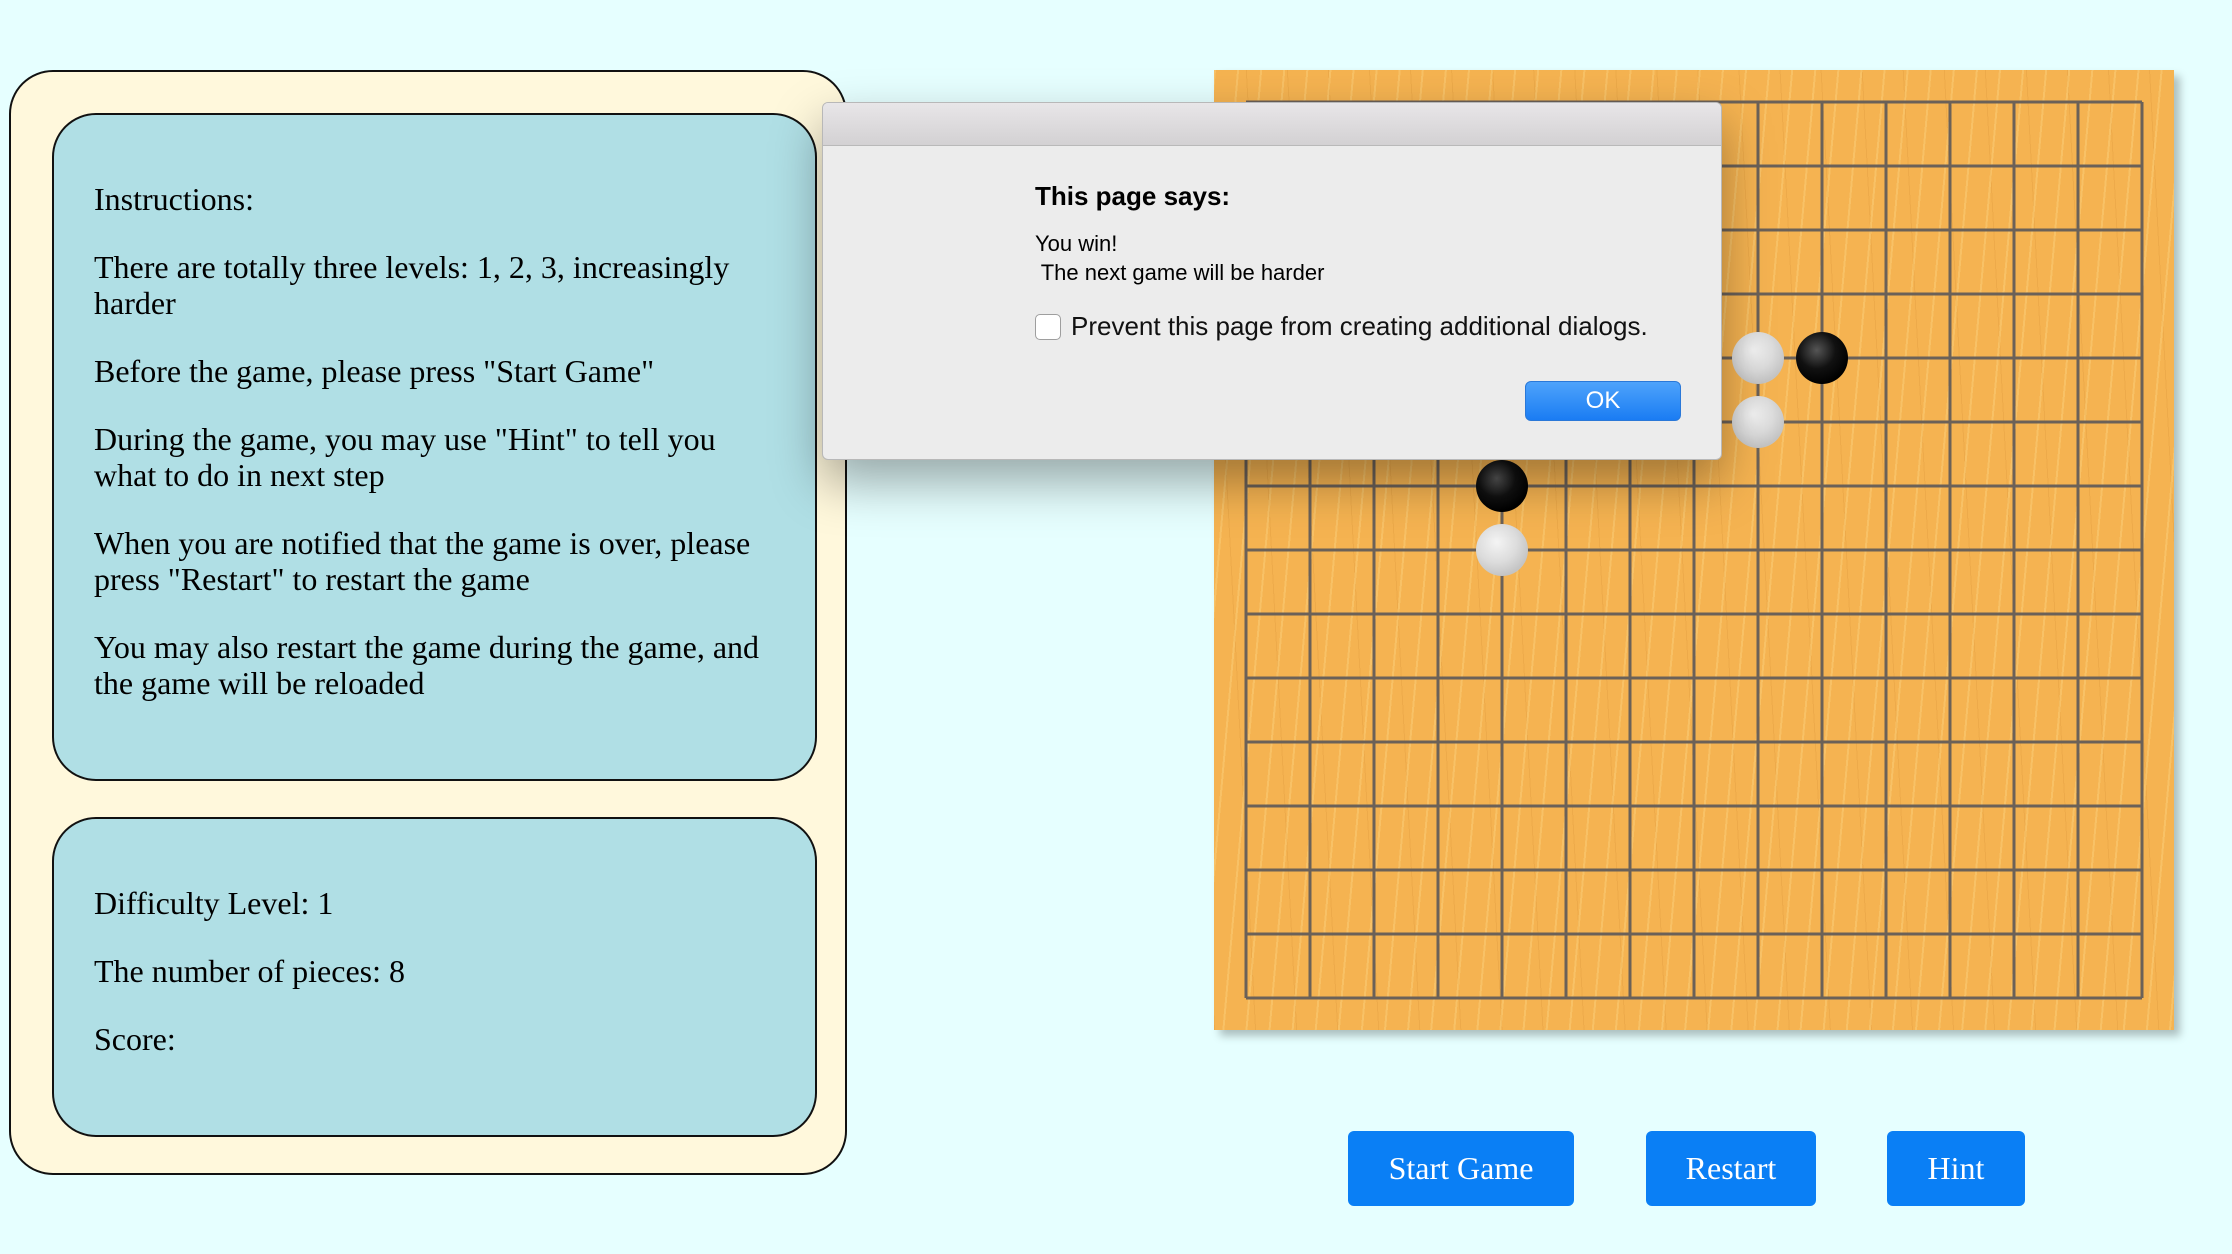 This screenshot has width=2232, height=1254. Describe the element at coordinates (174, 199) in the screenshot. I see `instructions-heading: Instructions:` at that location.